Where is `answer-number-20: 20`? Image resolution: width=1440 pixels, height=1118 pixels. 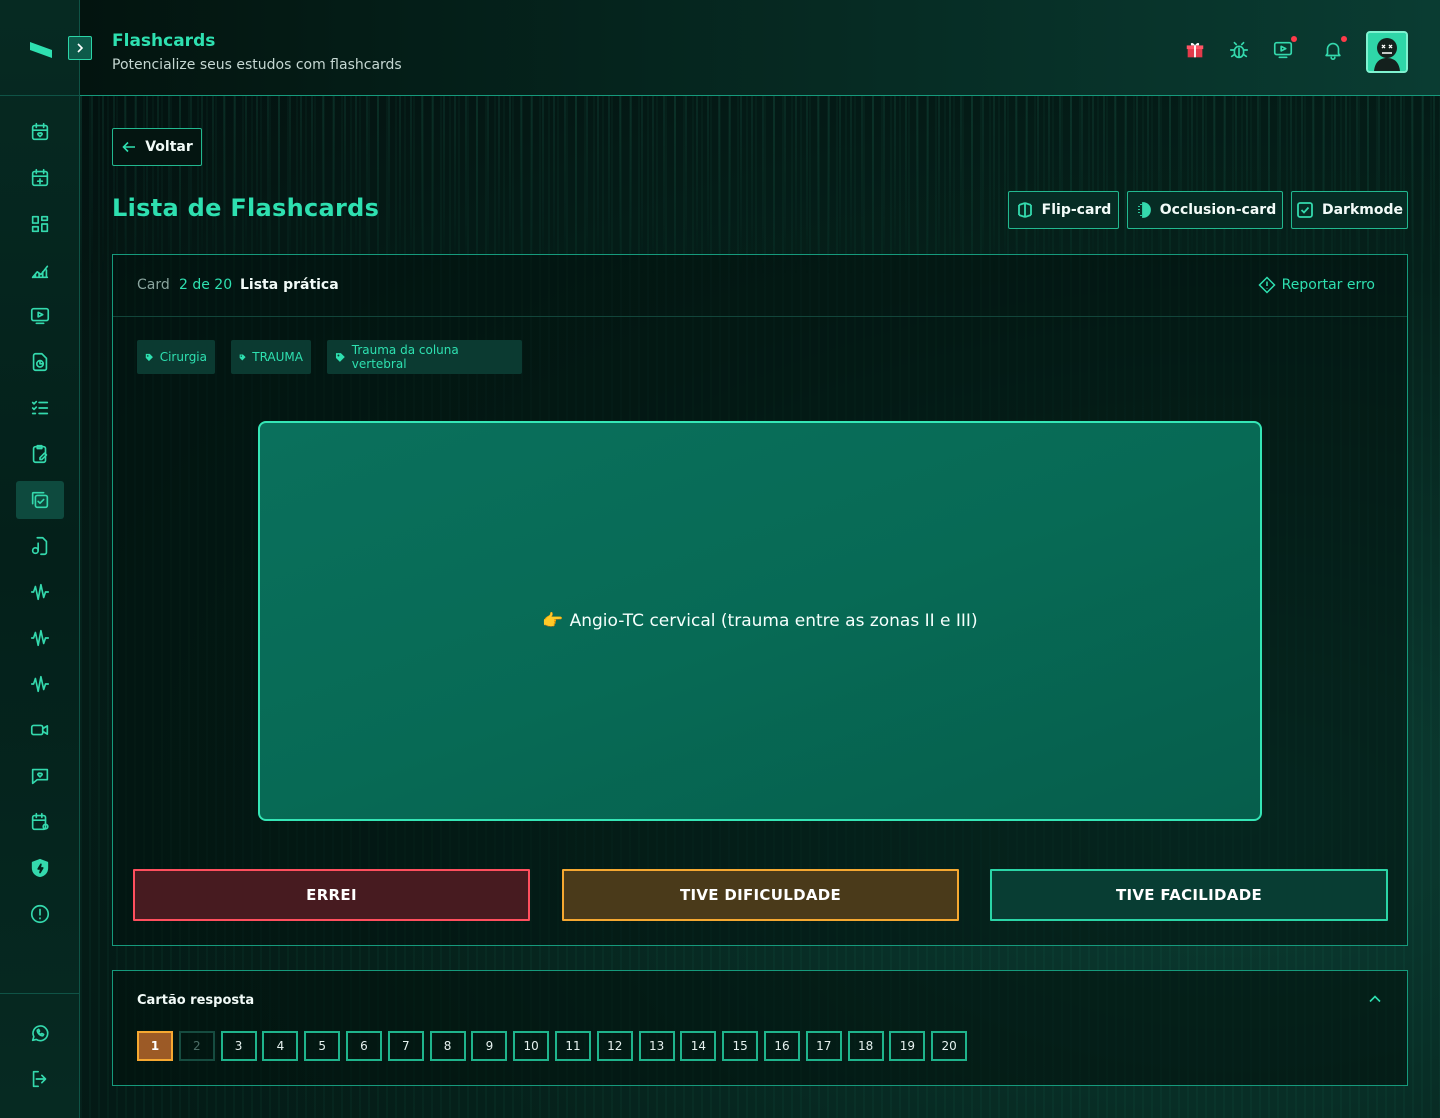
answer-number-20: 20 is located at coordinates (949, 1046).